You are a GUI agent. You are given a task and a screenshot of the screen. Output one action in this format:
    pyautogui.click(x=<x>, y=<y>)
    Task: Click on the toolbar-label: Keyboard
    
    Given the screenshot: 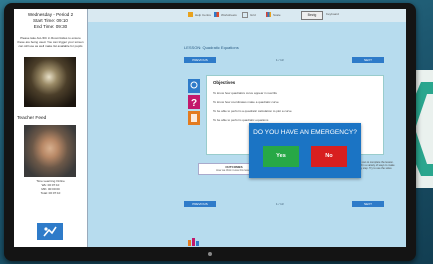 What is the action you would take?
    pyautogui.click(x=332, y=14)
    